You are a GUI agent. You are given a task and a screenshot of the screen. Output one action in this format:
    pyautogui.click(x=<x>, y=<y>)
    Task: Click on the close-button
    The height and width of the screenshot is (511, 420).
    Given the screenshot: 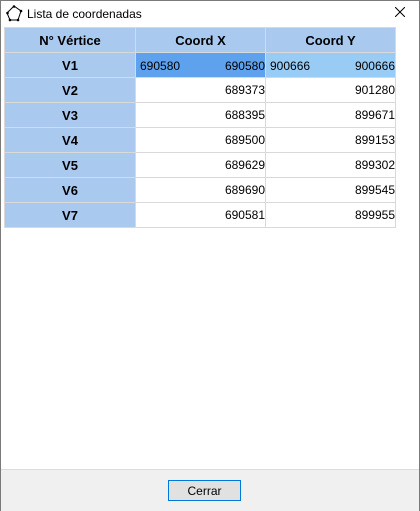 What is the action you would take?
    pyautogui.click(x=400, y=13)
    